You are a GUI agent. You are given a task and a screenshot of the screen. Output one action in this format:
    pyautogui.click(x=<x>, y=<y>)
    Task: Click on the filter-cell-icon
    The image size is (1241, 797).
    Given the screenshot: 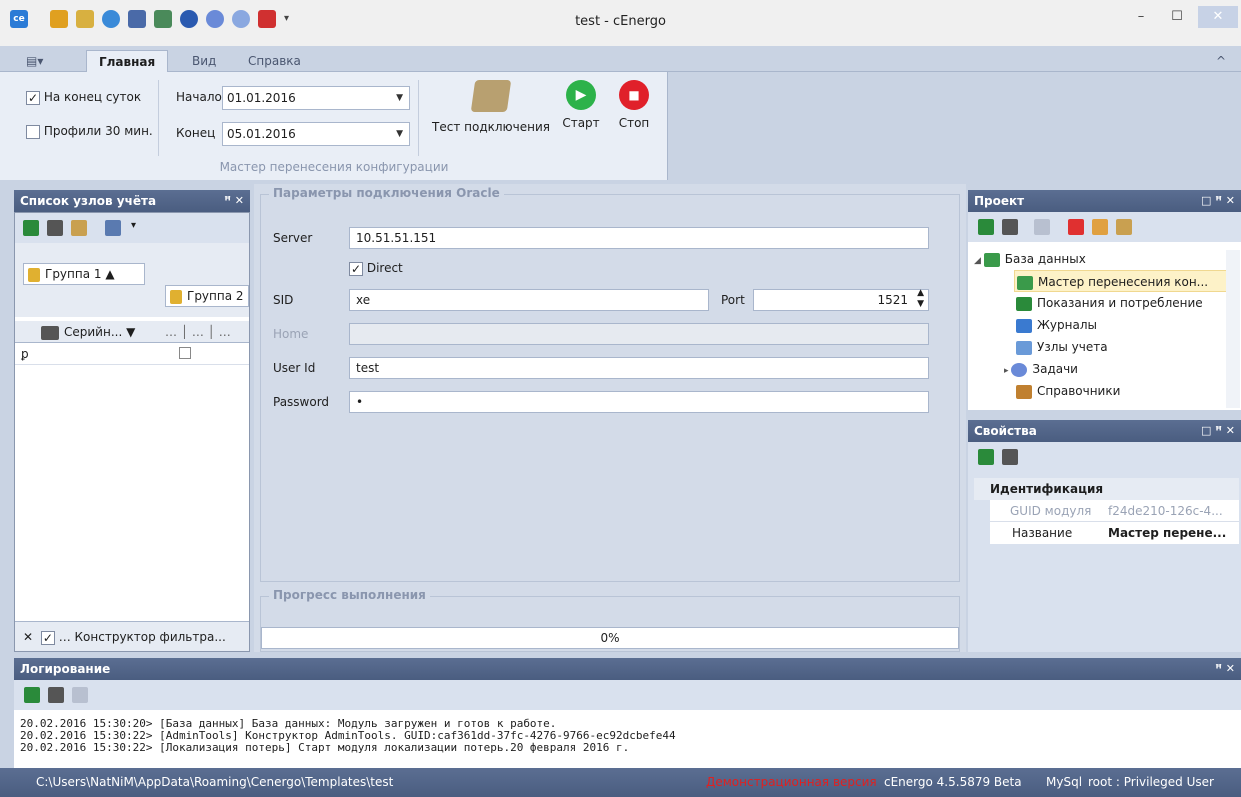 What is the action you would take?
    pyautogui.click(x=185, y=353)
    